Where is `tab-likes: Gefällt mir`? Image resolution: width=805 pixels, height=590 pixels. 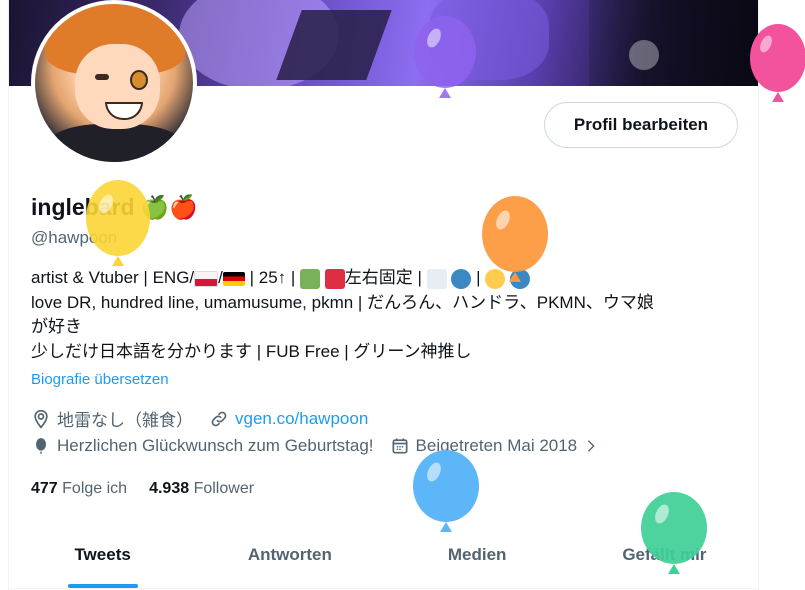
tab-likes: Gefällt mir is located at coordinates (664, 555).